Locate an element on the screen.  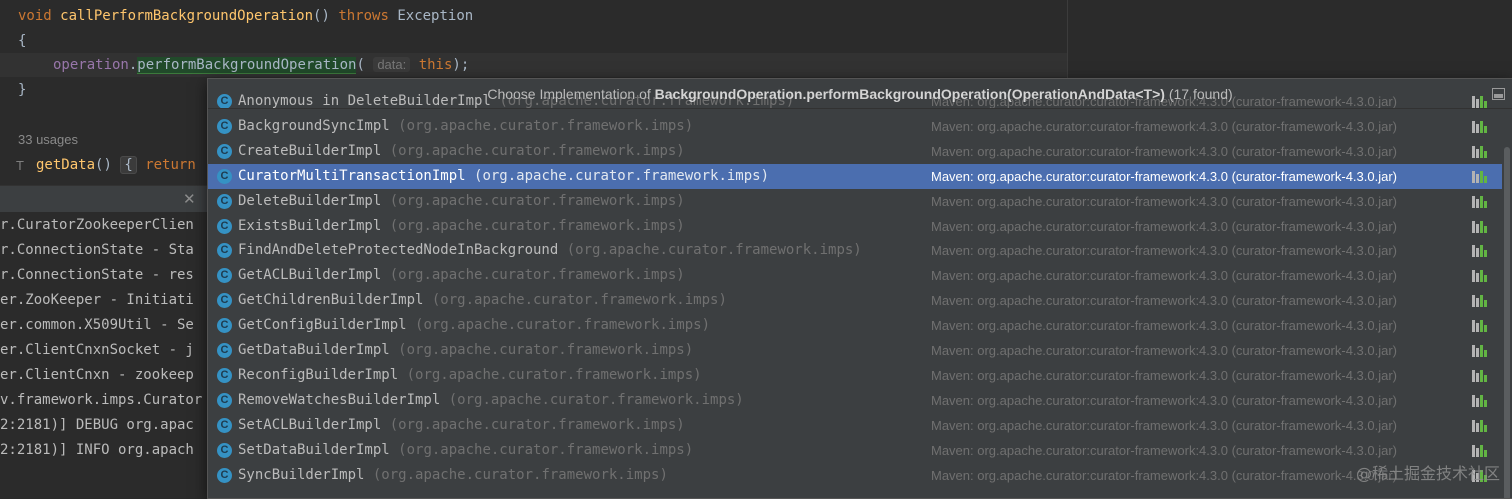
class-name: BackgroundSyncImpl is located at coordinates (314, 125).